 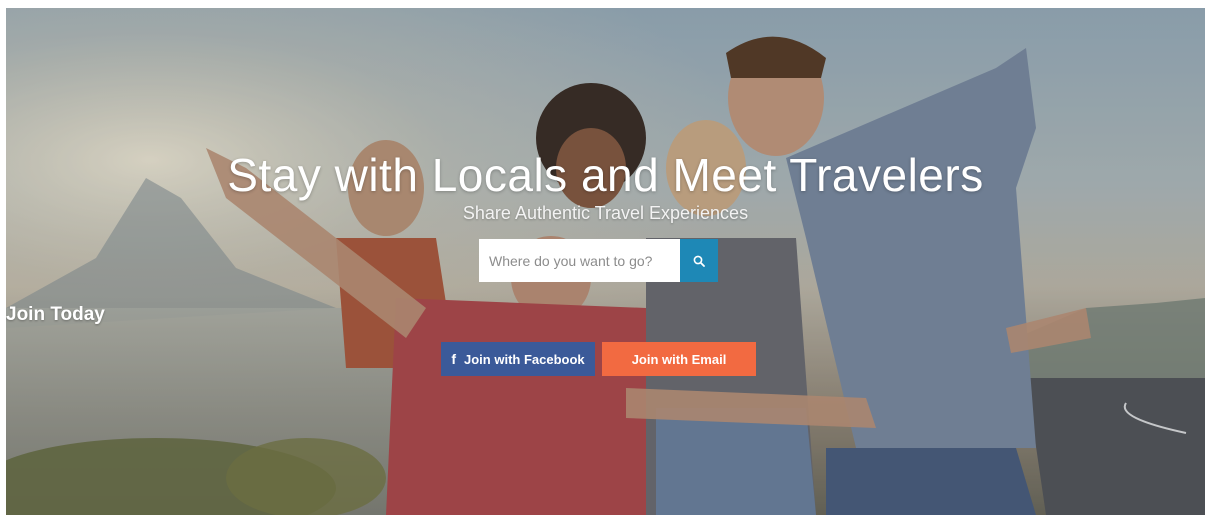 I want to click on join-with-email-button: Join with Email, so click(x=679, y=359).